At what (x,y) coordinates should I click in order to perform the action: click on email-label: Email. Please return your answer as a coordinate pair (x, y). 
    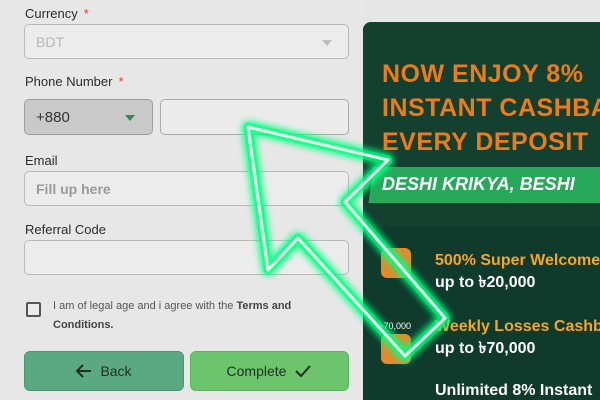
    Looking at the image, I should click on (41, 160).